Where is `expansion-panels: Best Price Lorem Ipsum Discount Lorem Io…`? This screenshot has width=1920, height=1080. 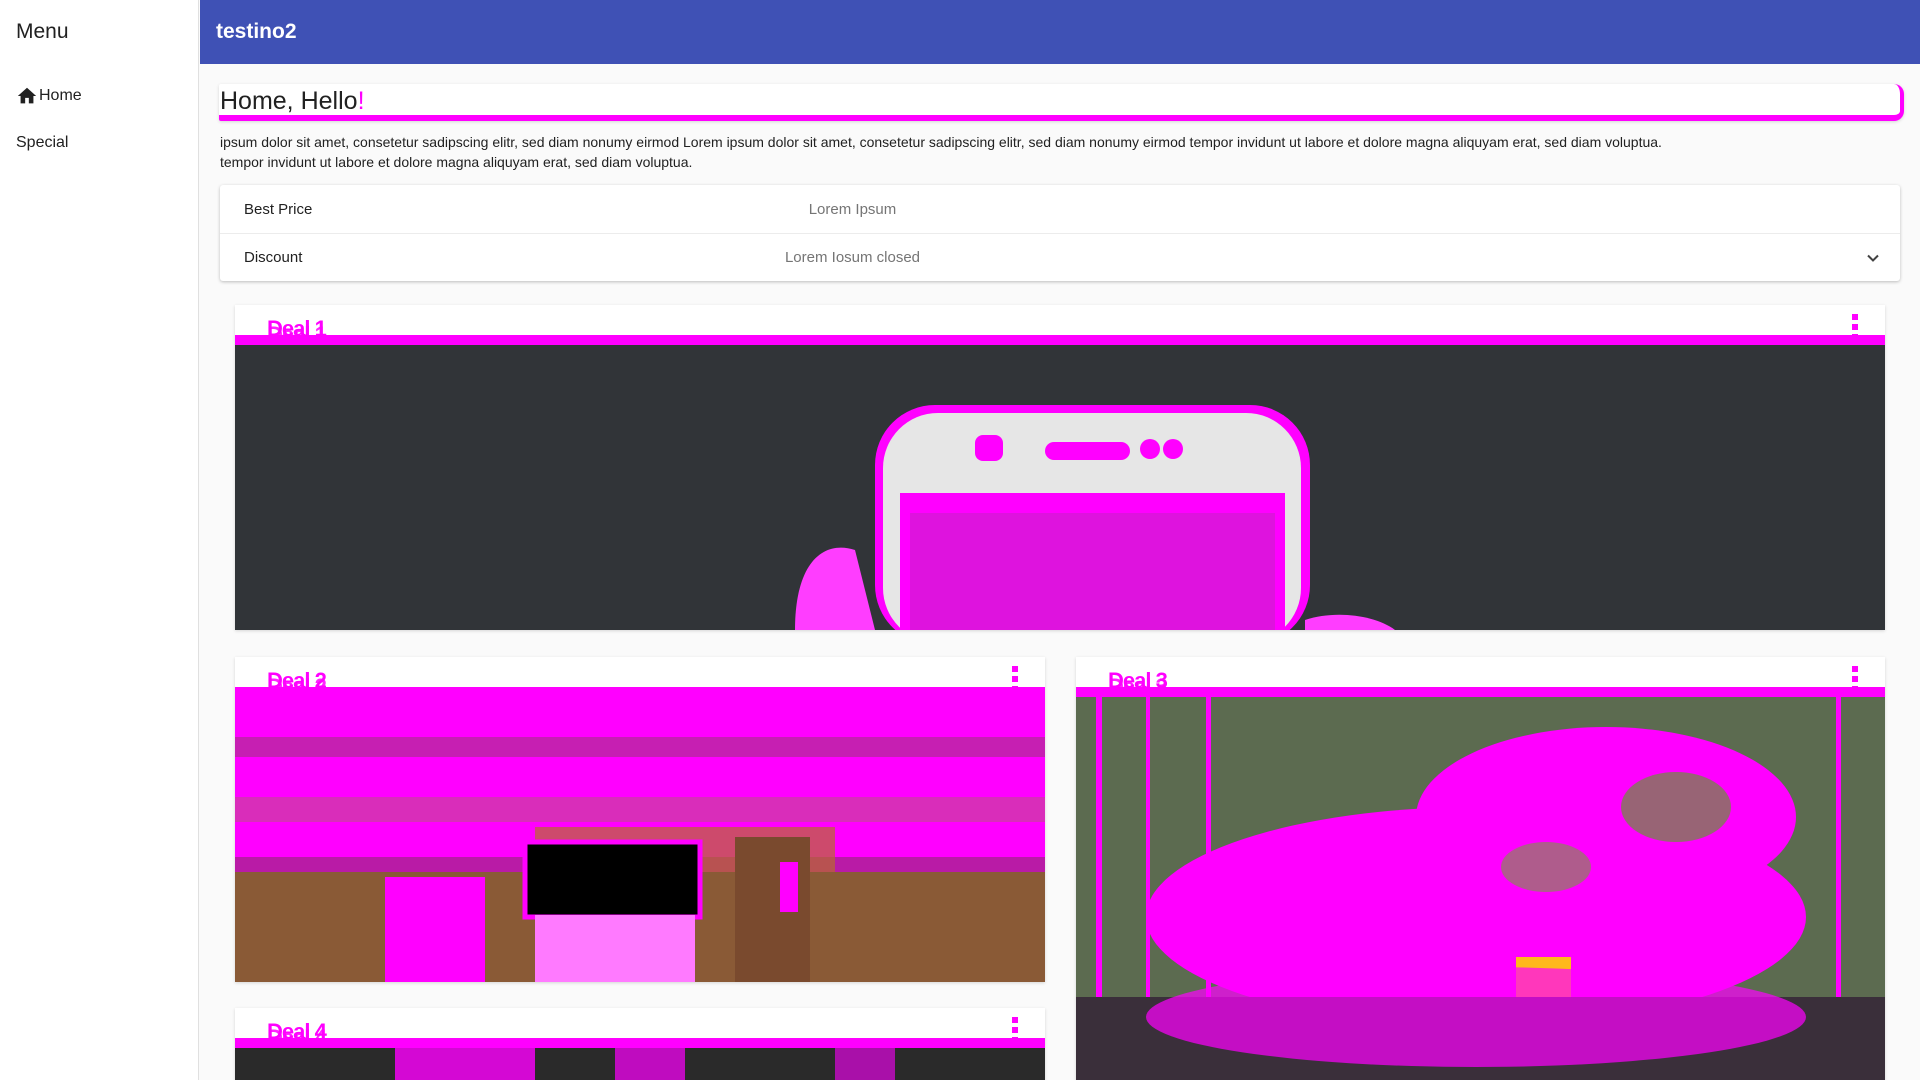 expansion-panels: Best Price Lorem Ipsum Discount Lorem Io… is located at coordinates (1060, 233).